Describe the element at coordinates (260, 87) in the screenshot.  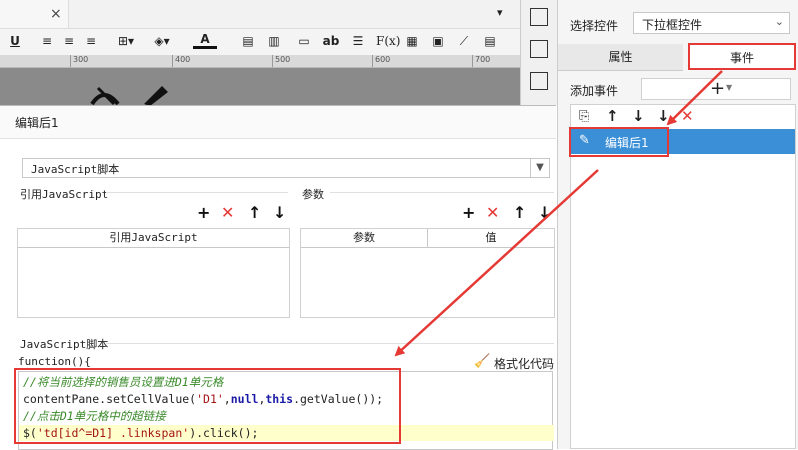
I see `design-canvas` at that location.